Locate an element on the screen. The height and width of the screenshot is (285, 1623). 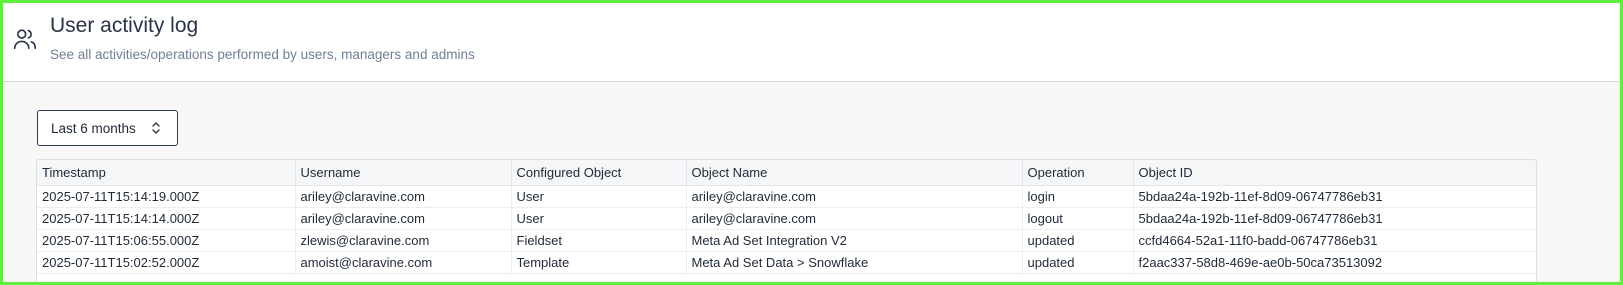
configured-object-cell: Fieldset is located at coordinates (599, 240).